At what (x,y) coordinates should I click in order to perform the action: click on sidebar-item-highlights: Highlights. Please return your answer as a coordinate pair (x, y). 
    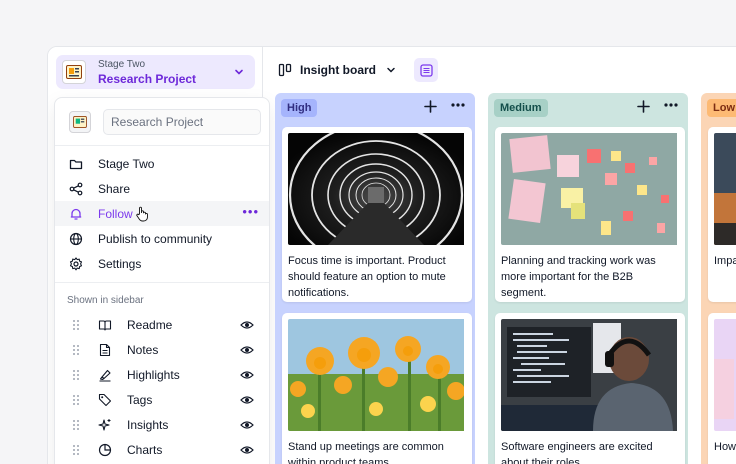
    Looking at the image, I should click on (162, 374).